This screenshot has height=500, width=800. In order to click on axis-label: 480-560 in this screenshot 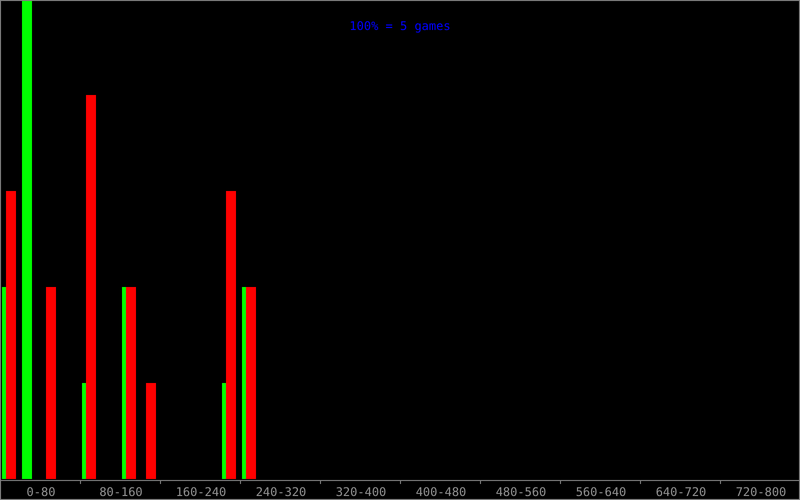, I will do `click(521, 492)`.